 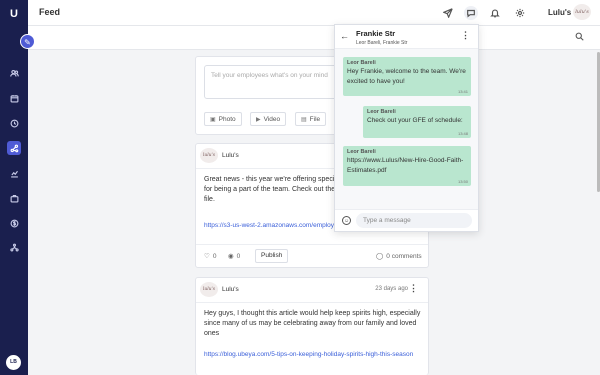 I want to click on feed-toolbar, so click(x=314, y=38).